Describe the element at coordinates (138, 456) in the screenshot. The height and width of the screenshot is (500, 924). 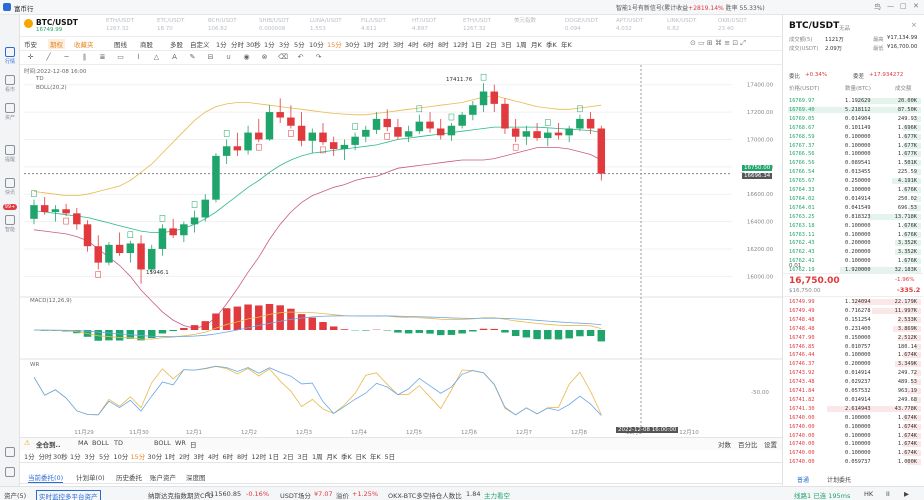
I see `interval-tab-bottom: 15分` at that location.